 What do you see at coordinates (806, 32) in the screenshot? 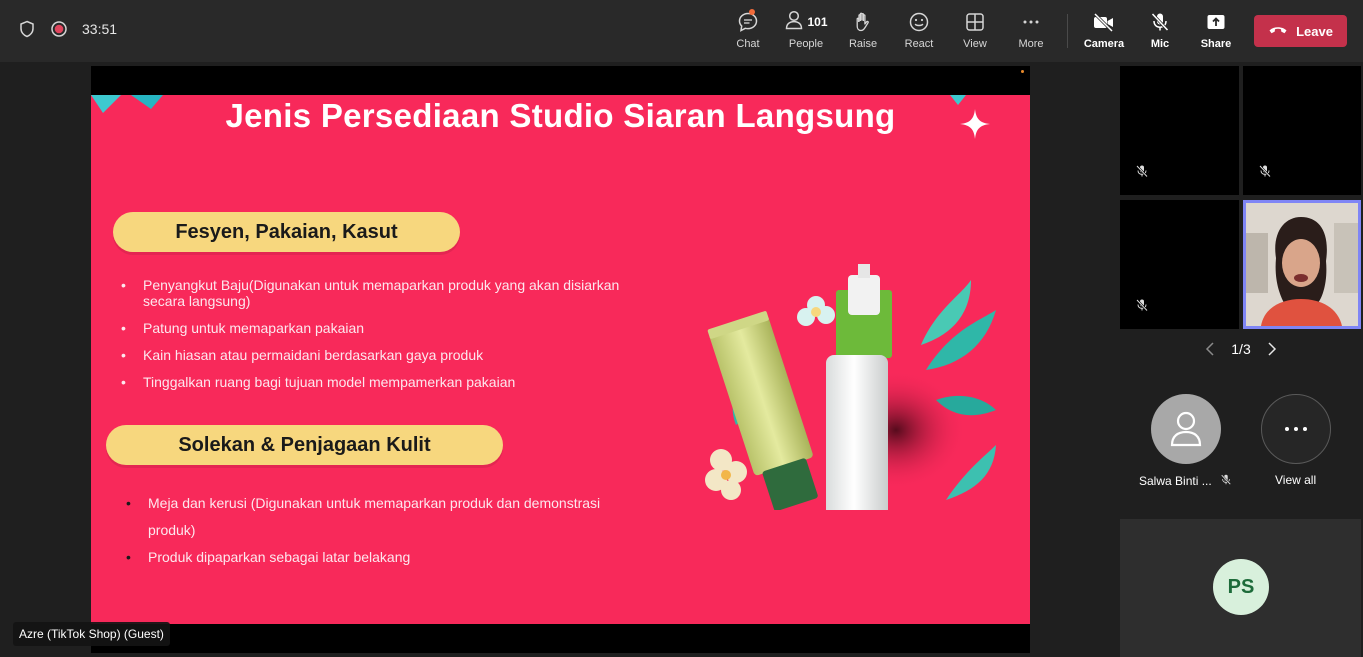
I see `people-button: 101 People` at bounding box center [806, 32].